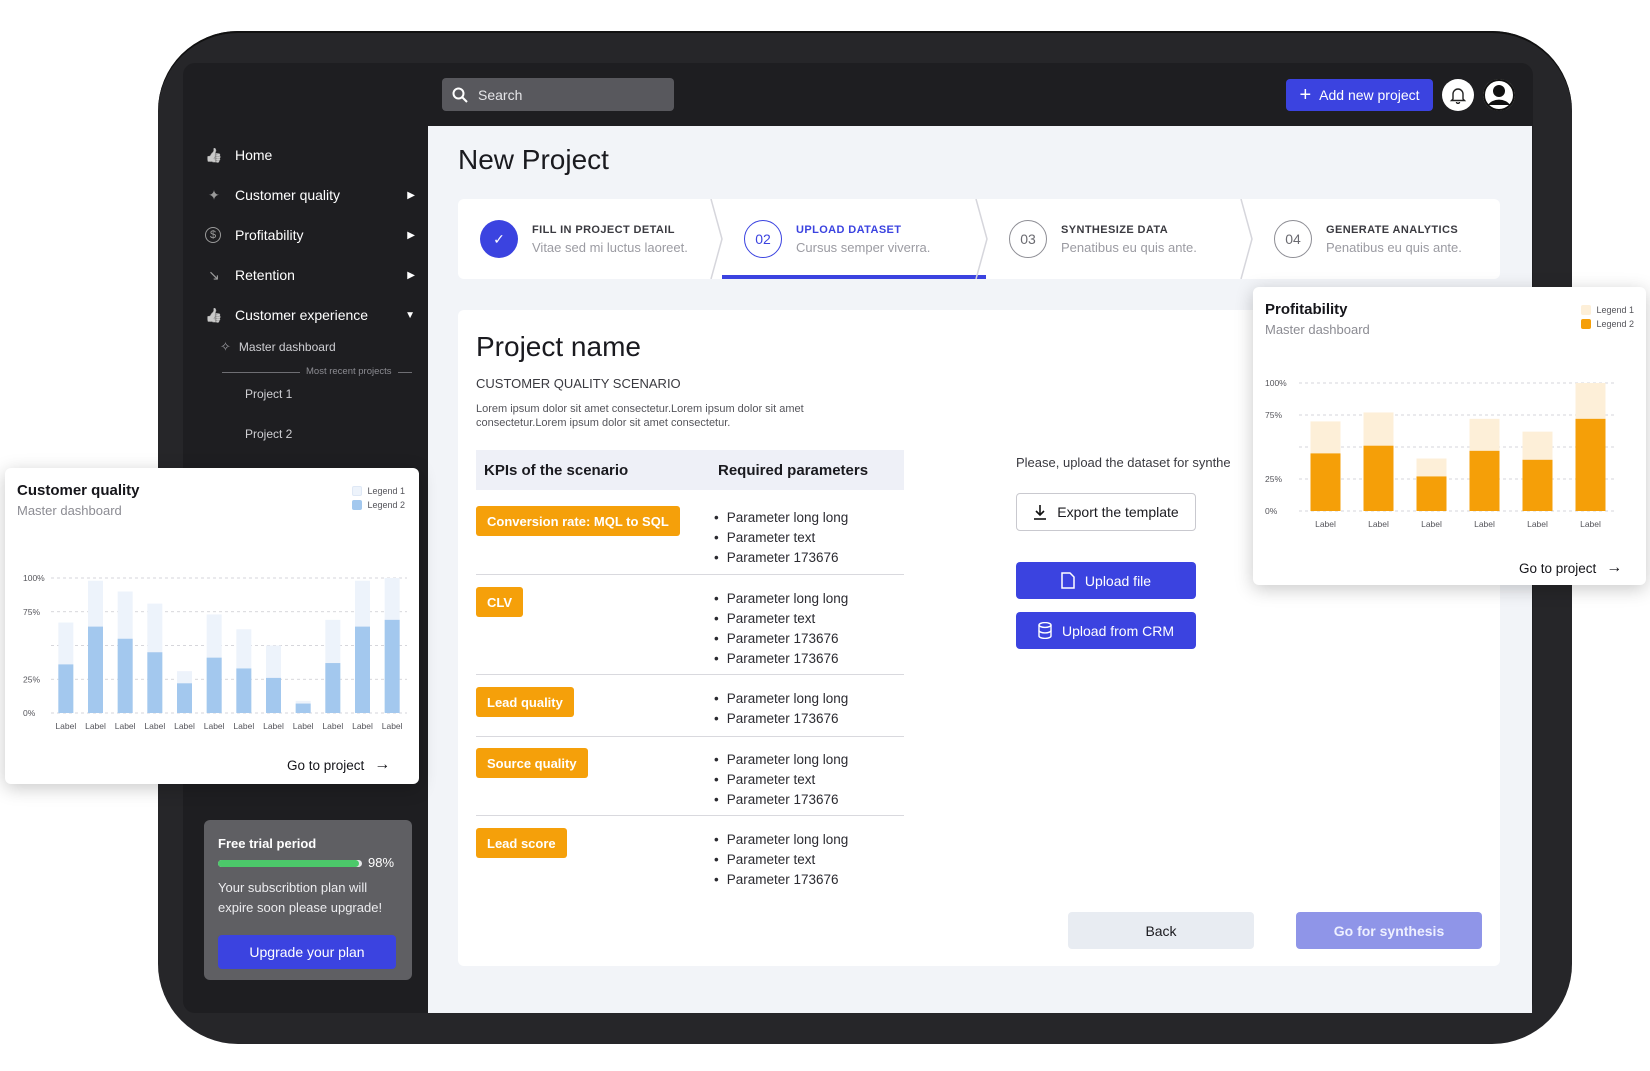 The width and height of the screenshot is (1650, 1071). Describe the element at coordinates (267, 843) in the screenshot. I see `trial-title: Free trial period` at that location.